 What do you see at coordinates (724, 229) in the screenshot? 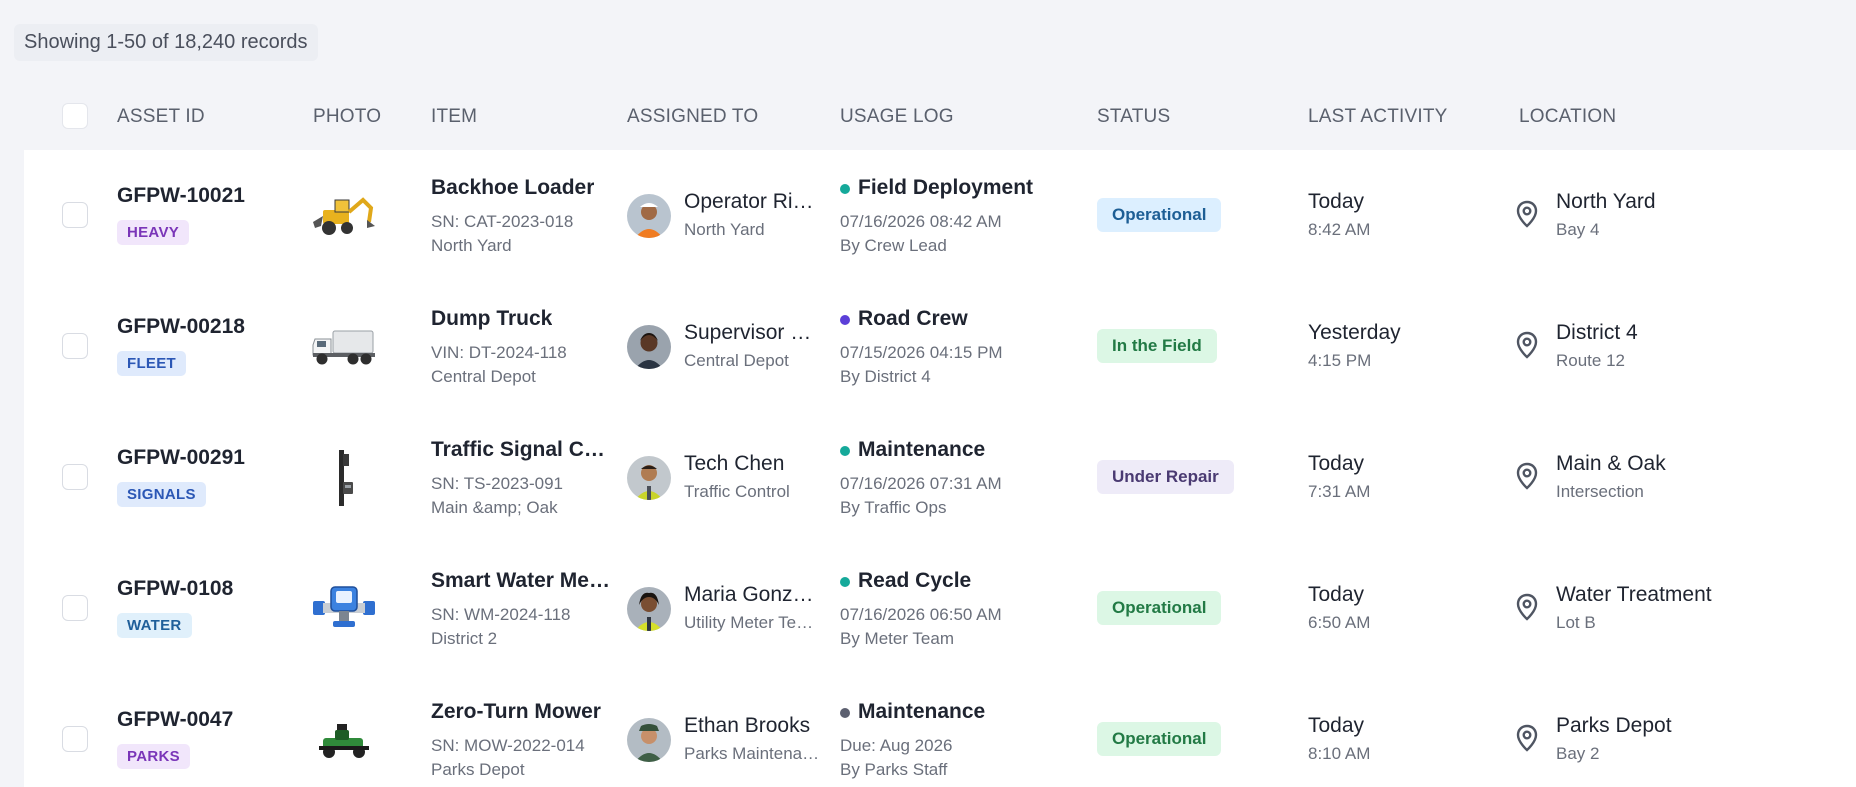
I see `assignee-location: North Yard` at bounding box center [724, 229].